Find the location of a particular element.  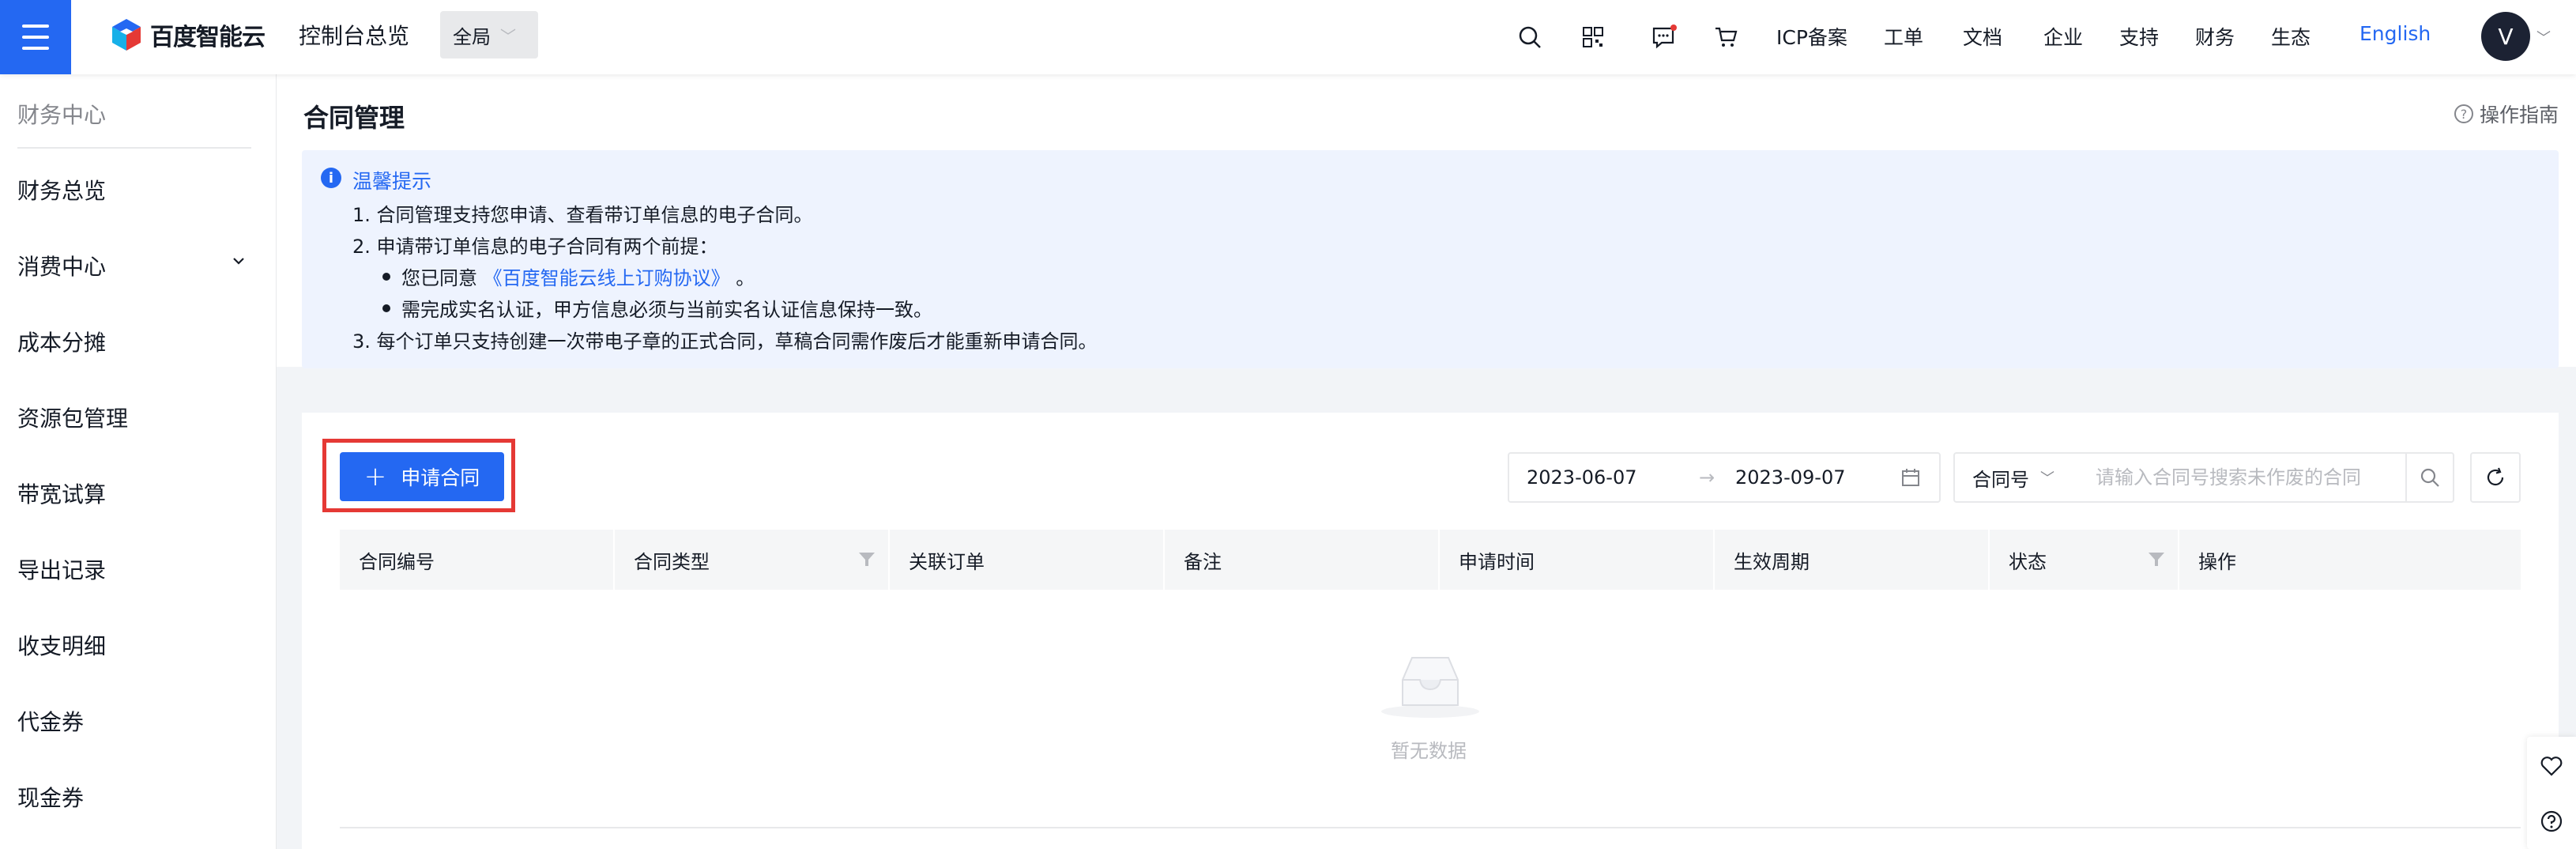

plus-icon: + is located at coordinates (375, 477).